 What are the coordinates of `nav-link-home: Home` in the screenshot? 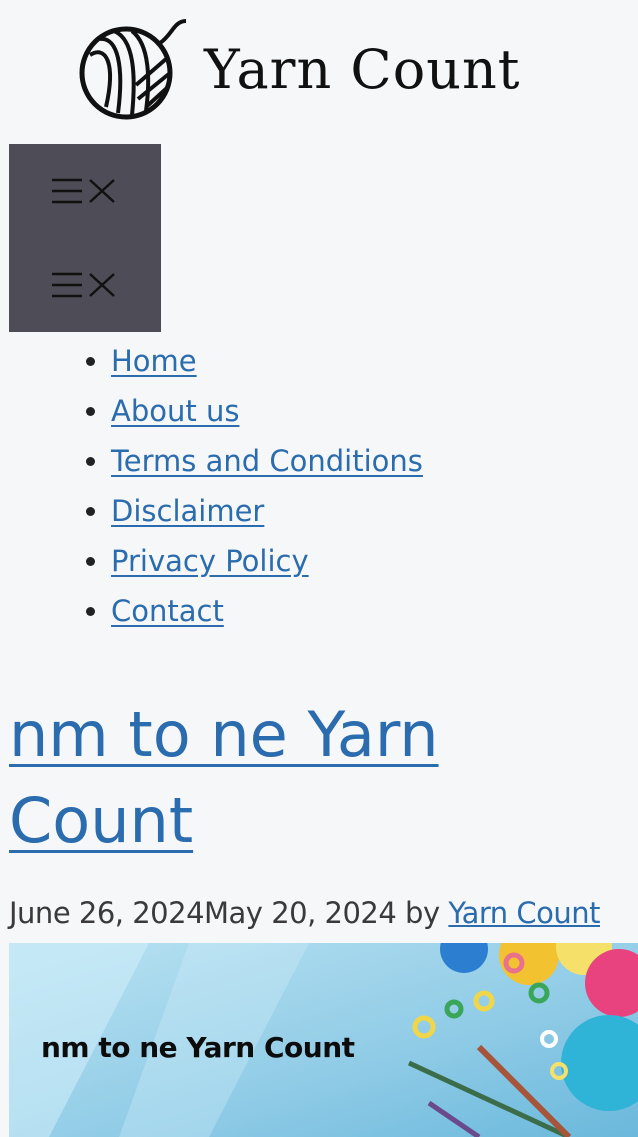 It's located at (154, 361).